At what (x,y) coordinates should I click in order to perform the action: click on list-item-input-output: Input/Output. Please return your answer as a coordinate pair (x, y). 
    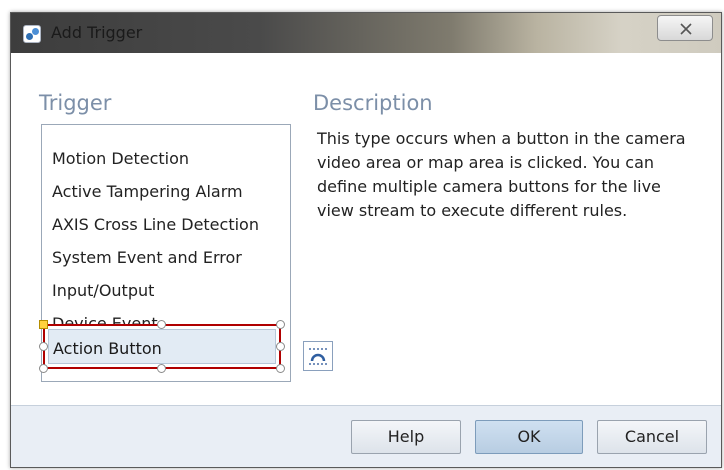
    Looking at the image, I should click on (103, 290).